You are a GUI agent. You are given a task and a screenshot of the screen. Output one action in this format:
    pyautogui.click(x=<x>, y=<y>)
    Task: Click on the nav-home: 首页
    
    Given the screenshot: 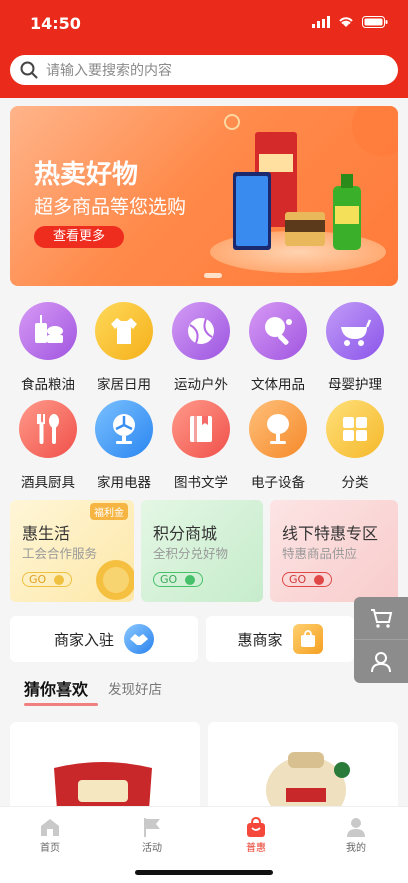 What is the action you would take?
    pyautogui.click(x=50, y=834)
    